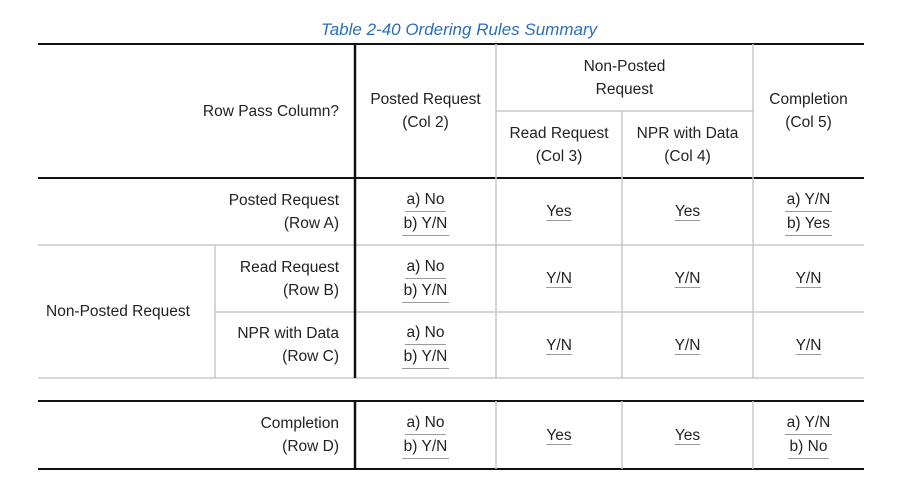 Image resolution: width=918 pixels, height=478 pixels. Describe the element at coordinates (425, 278) in the screenshot. I see `row-b-col2: a) No b) Y/N` at that location.